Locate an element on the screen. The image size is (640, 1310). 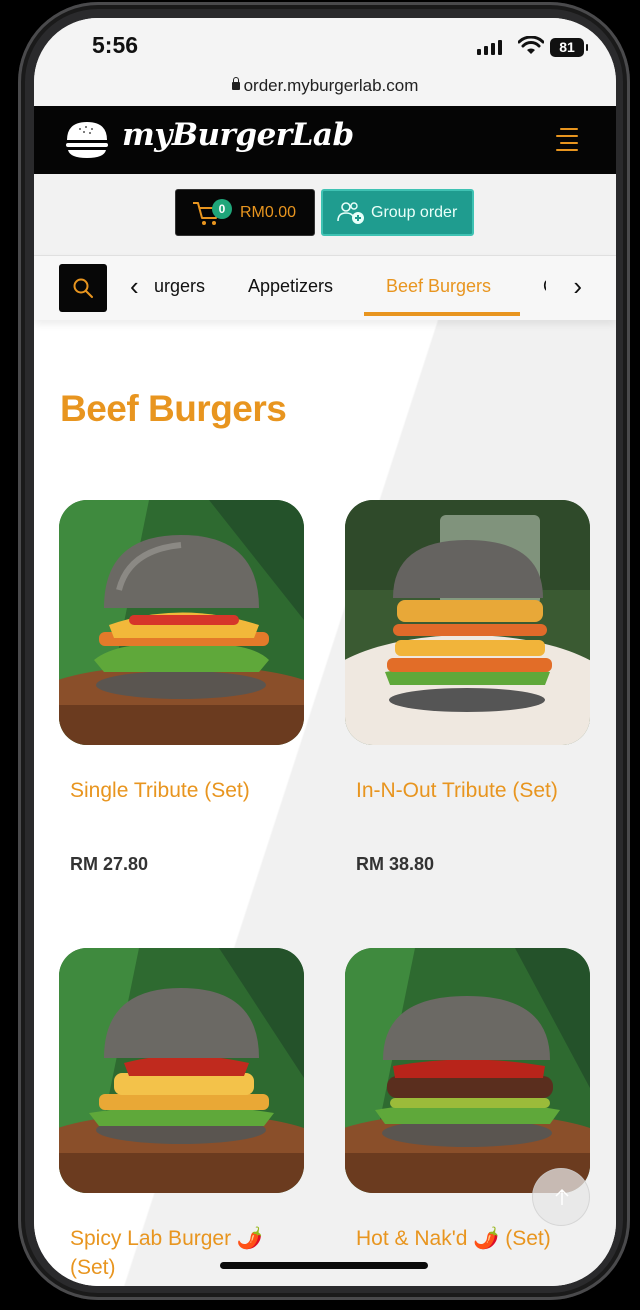
brand-logo-text: myBurgerLab is located at coordinates (238, 135).